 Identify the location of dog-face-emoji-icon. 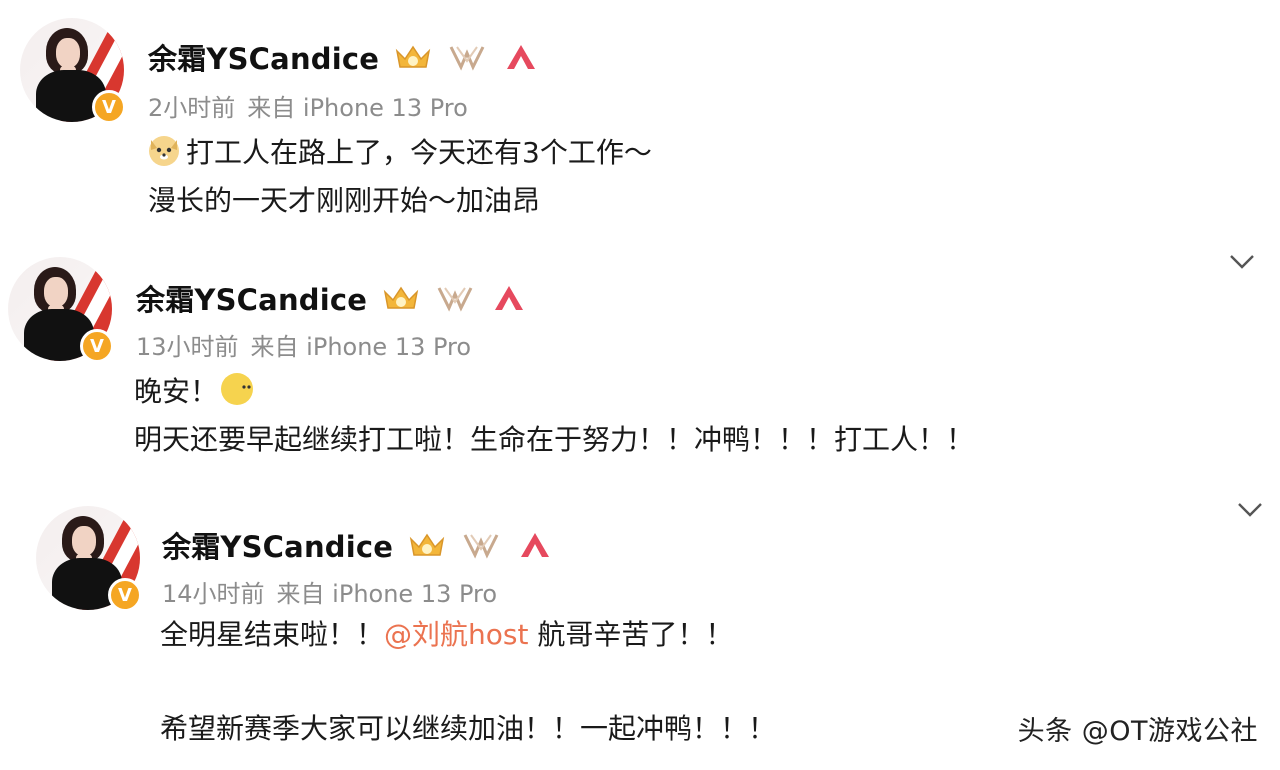
(164, 151).